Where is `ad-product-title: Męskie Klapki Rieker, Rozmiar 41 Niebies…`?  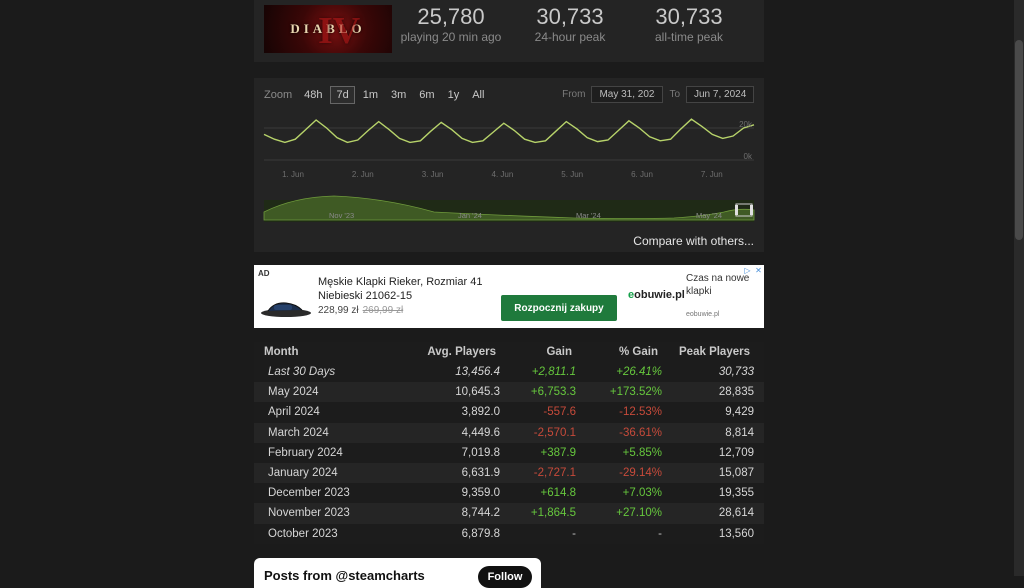 ad-product-title: Męskie Klapki Rieker, Rozmiar 41 Niebies… is located at coordinates (418, 289).